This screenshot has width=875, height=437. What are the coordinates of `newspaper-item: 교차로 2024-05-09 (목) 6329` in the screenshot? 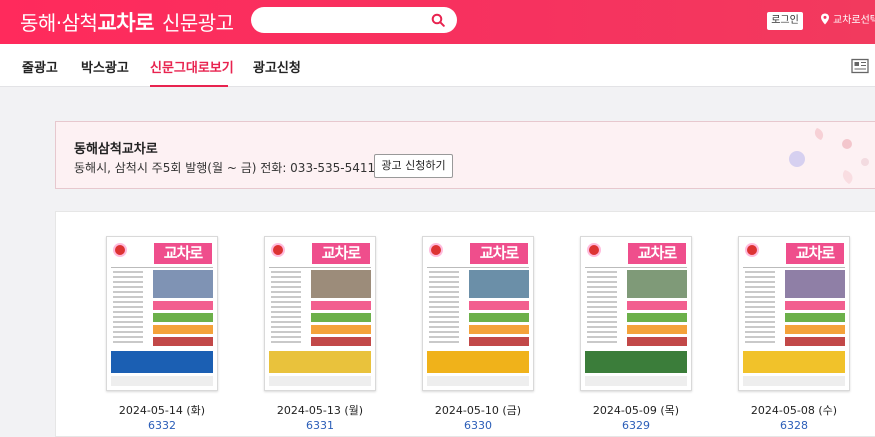 It's located at (636, 334).